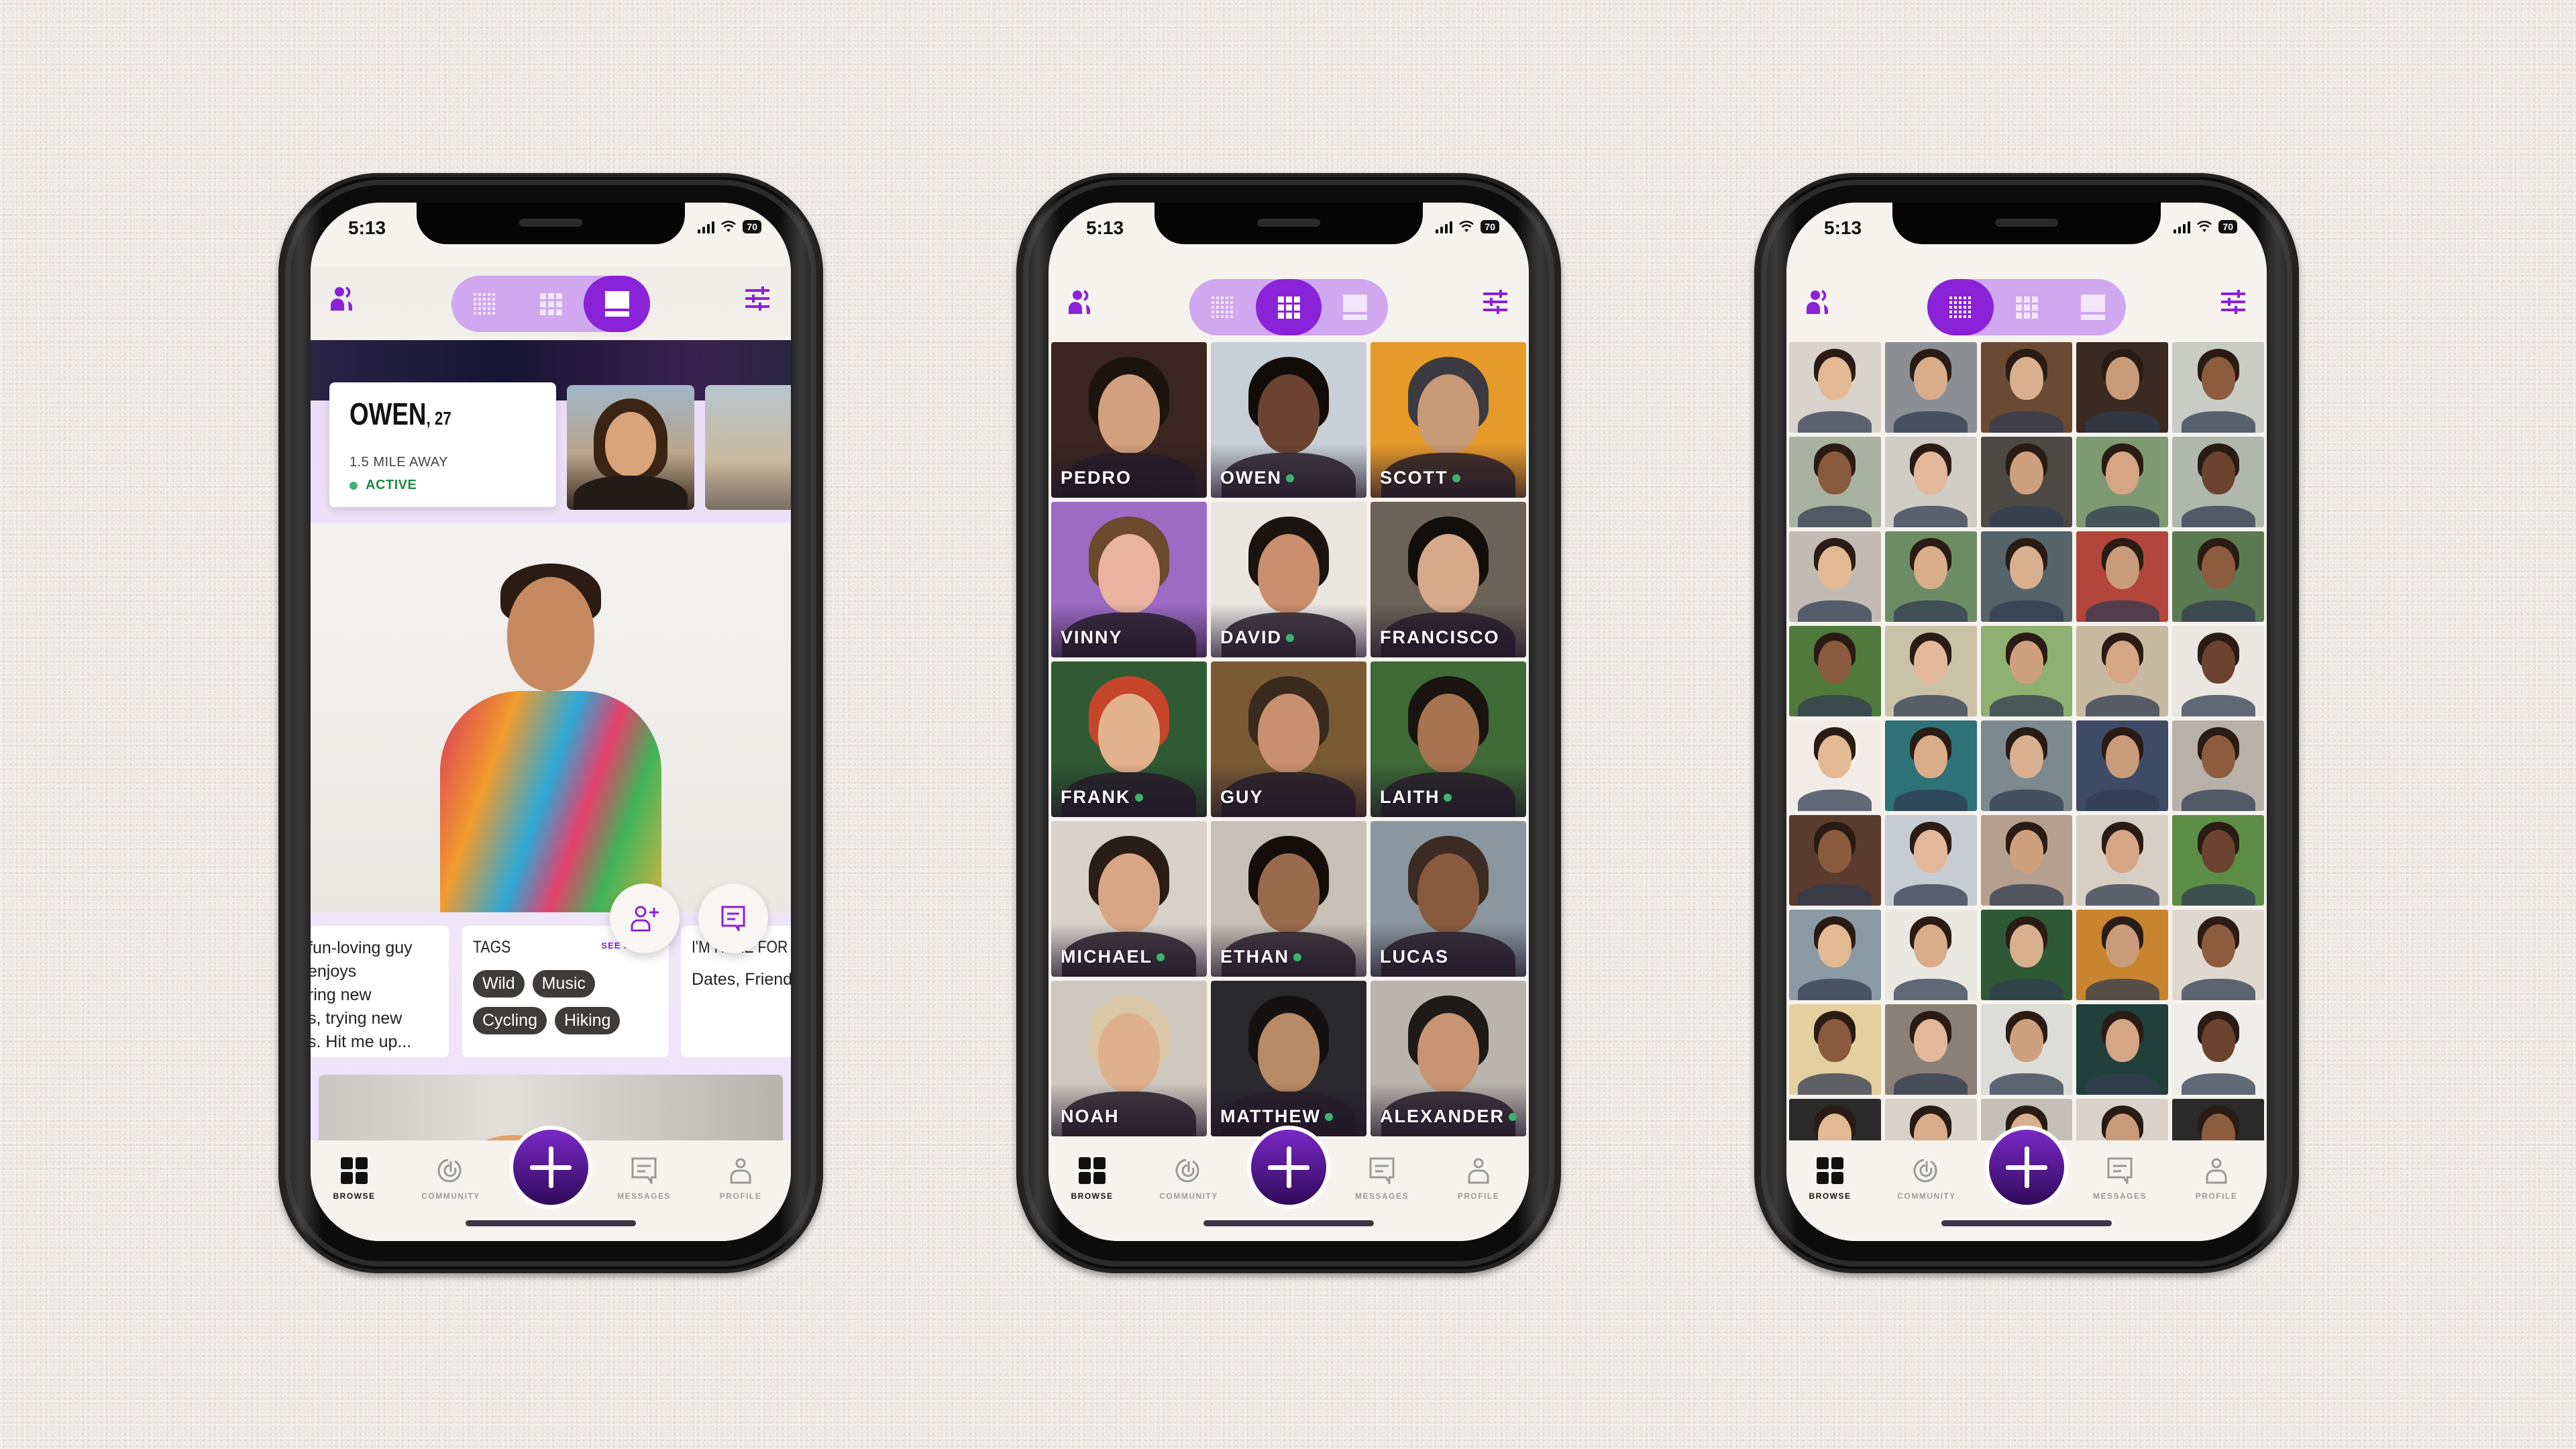 Image resolution: width=2576 pixels, height=1449 pixels. Describe the element at coordinates (1288, 1058) in the screenshot. I see `profile-tile: MATTHEW` at that location.